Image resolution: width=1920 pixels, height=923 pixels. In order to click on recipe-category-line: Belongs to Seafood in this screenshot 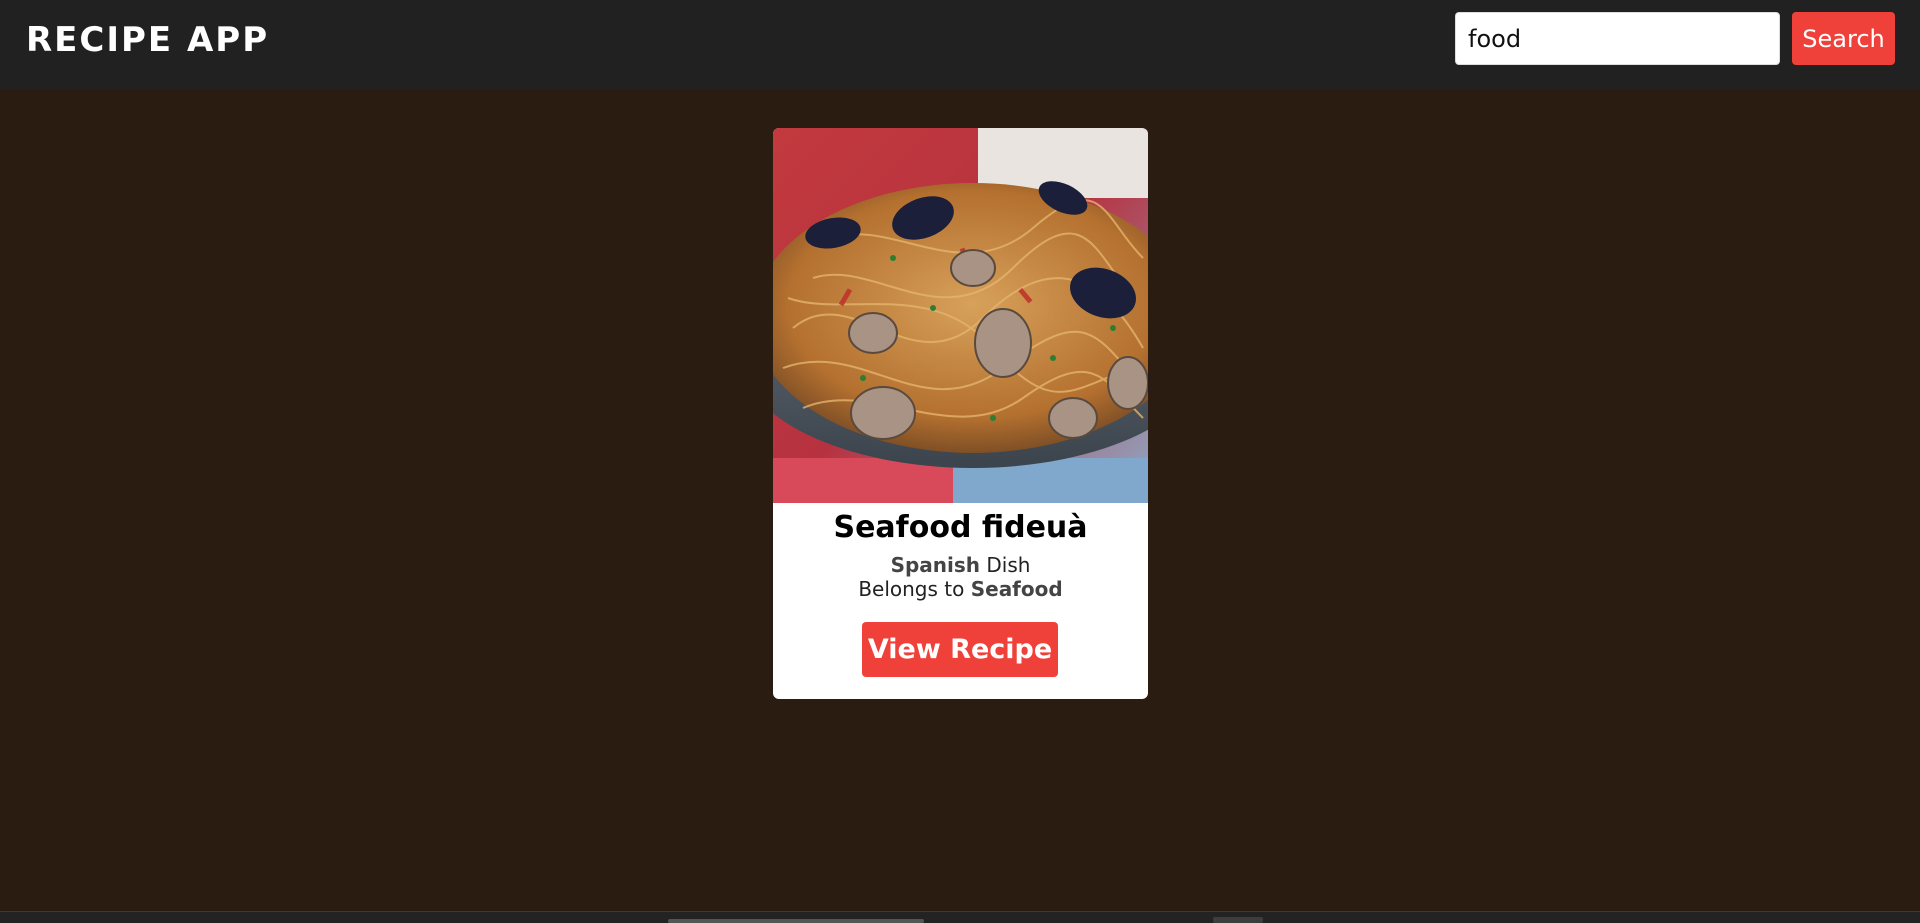, I will do `click(960, 589)`.